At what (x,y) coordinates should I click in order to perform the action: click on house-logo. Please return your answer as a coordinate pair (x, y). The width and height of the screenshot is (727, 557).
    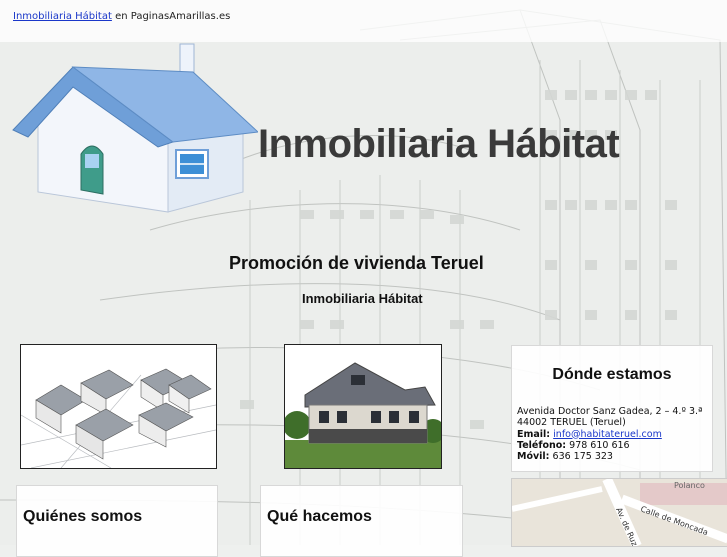
    Looking at the image, I should click on (134, 132).